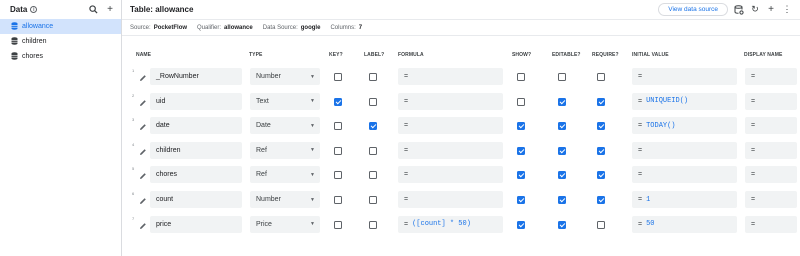 This screenshot has width=800, height=256. I want to click on initial-value-field: = UNIQUEID(), so click(684, 101).